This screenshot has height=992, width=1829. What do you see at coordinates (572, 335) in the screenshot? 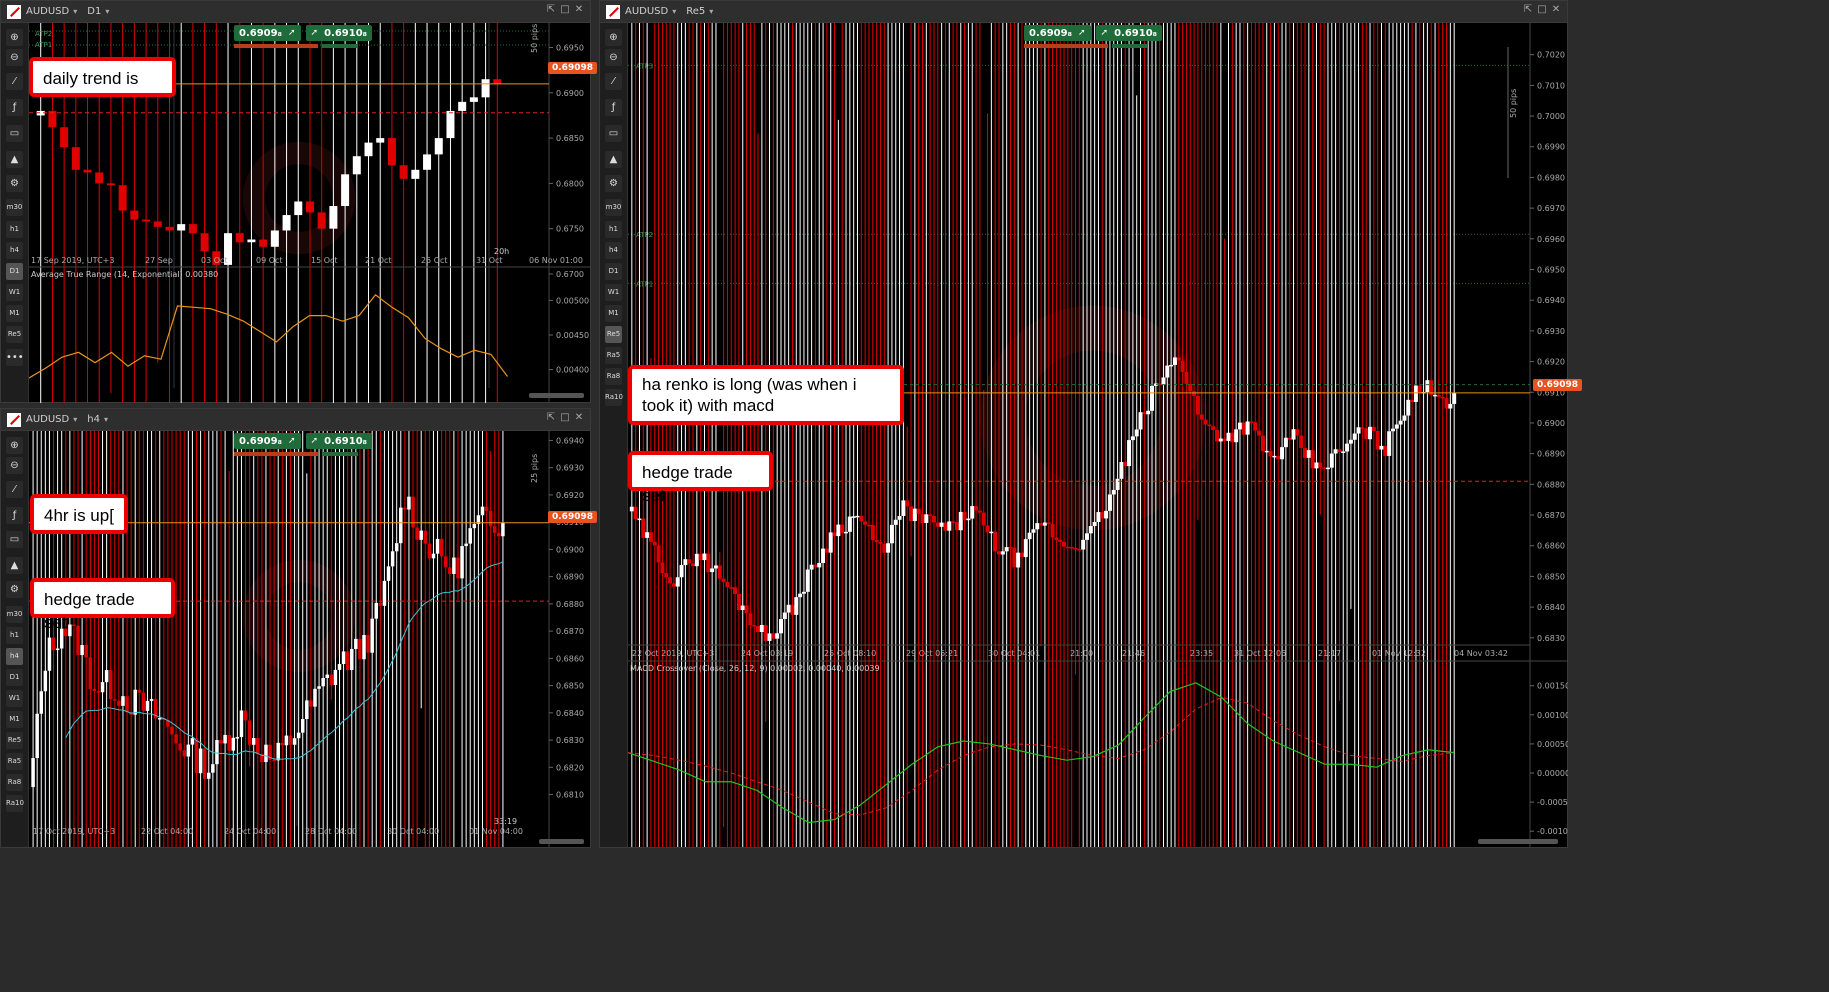
I see `y-tick-label: 0.00450` at bounding box center [572, 335].